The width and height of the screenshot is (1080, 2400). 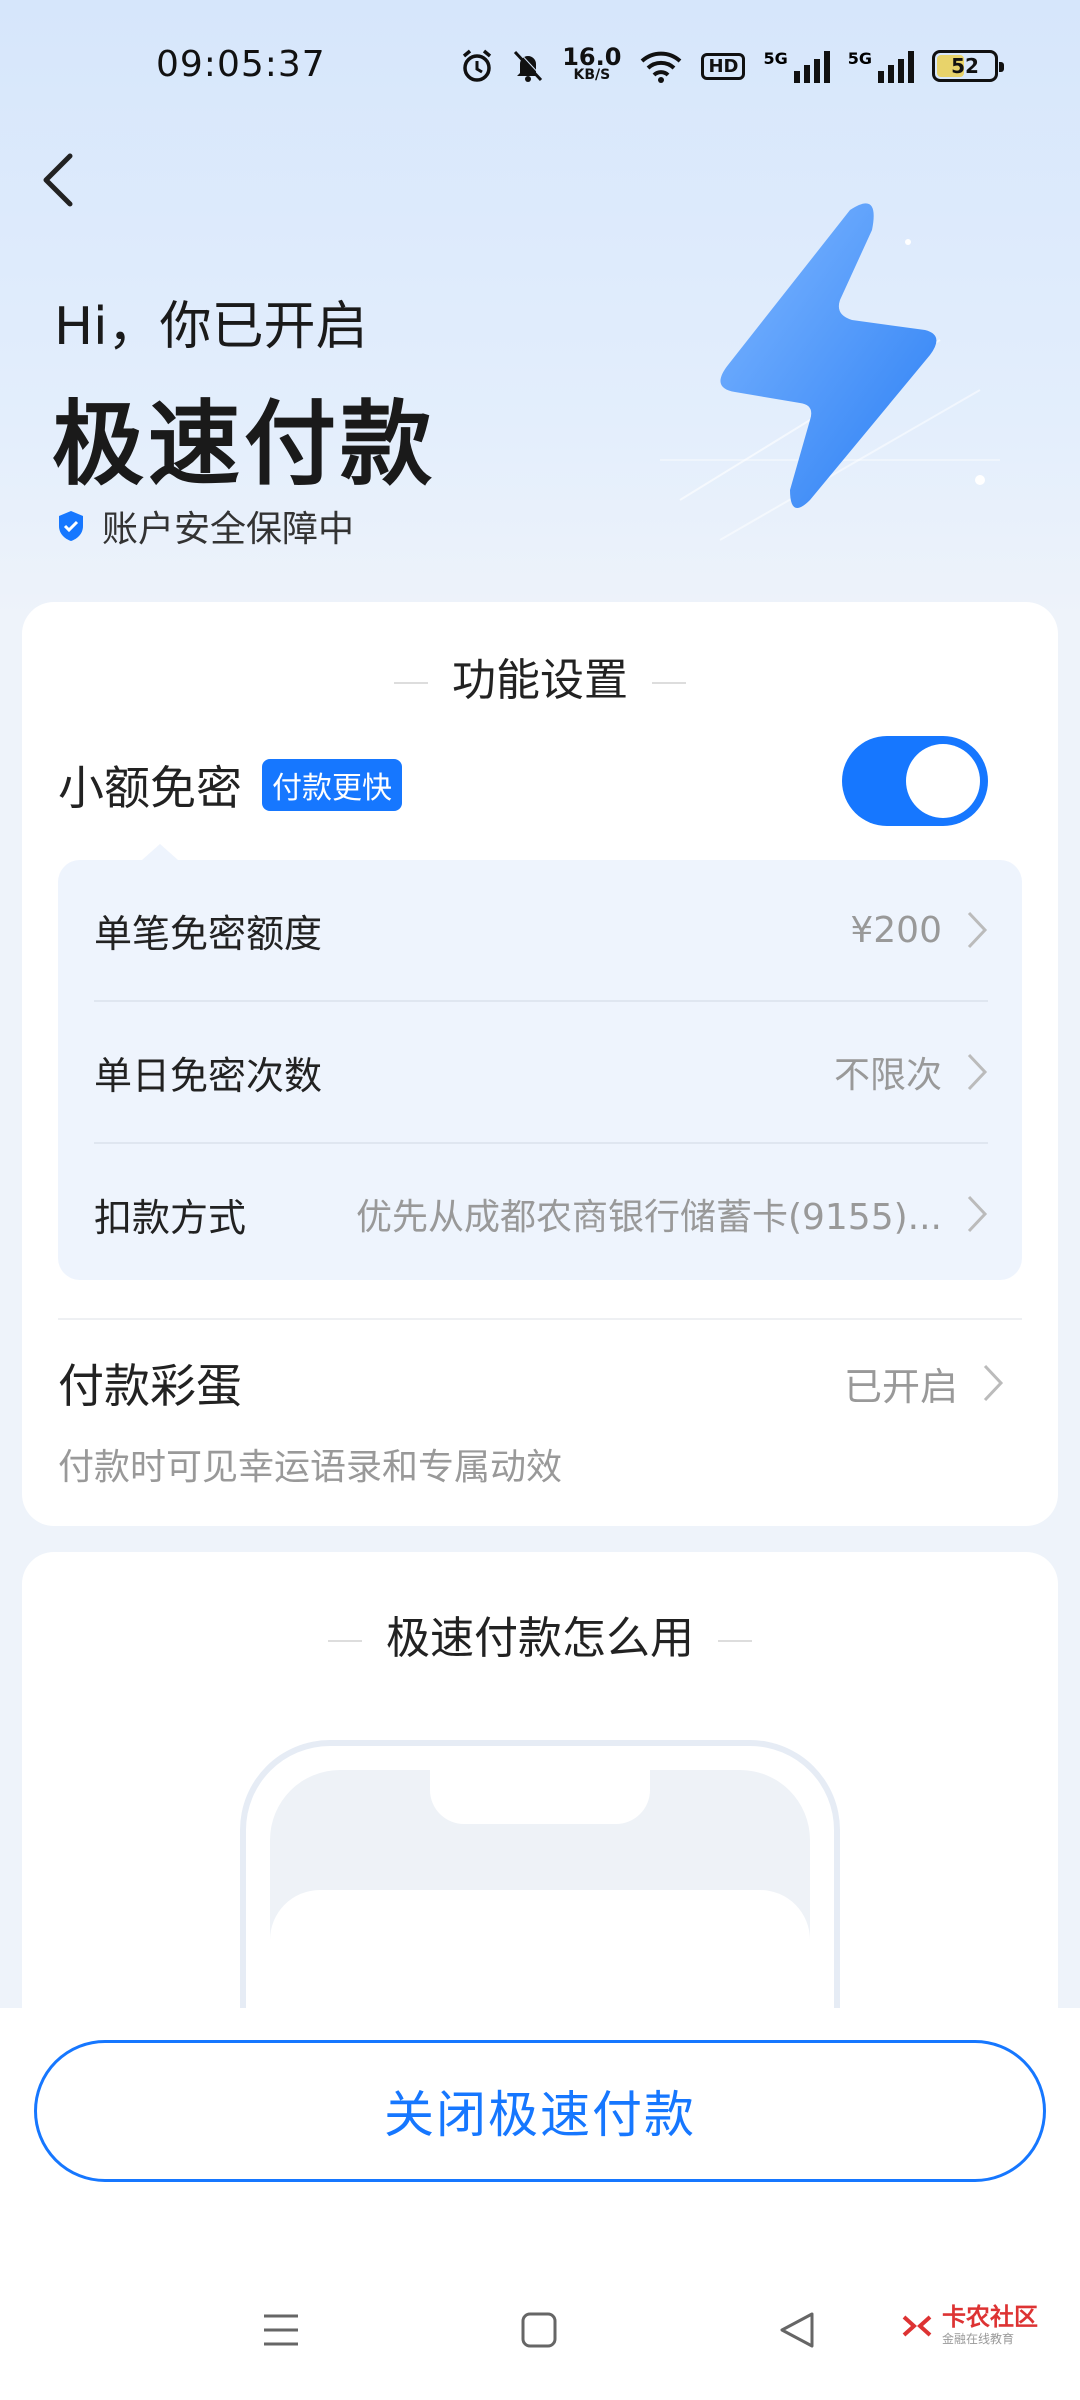 What do you see at coordinates (943, 781) in the screenshot?
I see `toggle-knob` at bounding box center [943, 781].